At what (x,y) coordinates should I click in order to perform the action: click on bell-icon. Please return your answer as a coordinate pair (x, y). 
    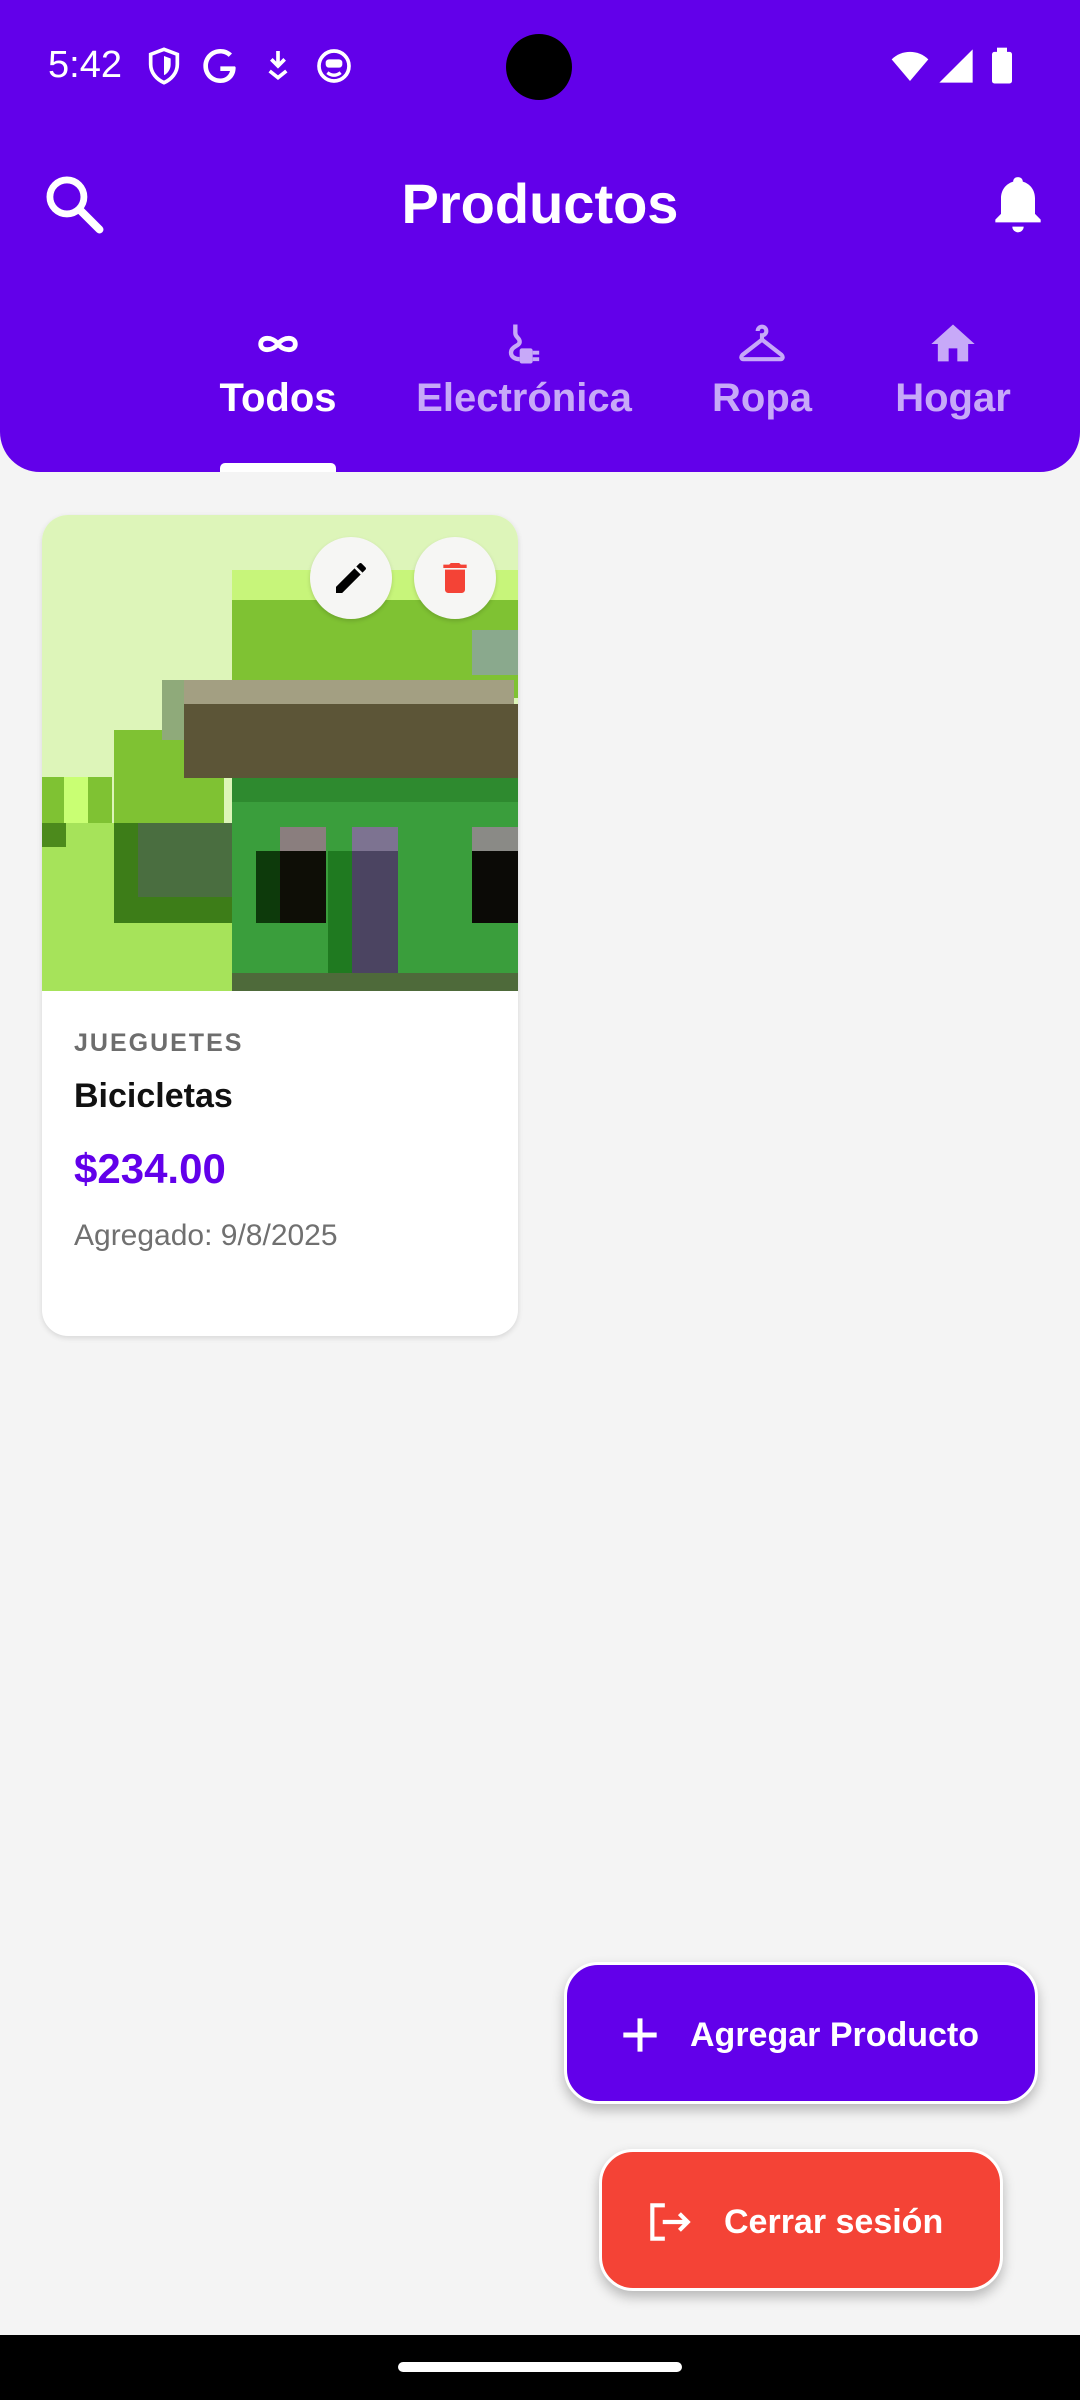
    Looking at the image, I should click on (1018, 204).